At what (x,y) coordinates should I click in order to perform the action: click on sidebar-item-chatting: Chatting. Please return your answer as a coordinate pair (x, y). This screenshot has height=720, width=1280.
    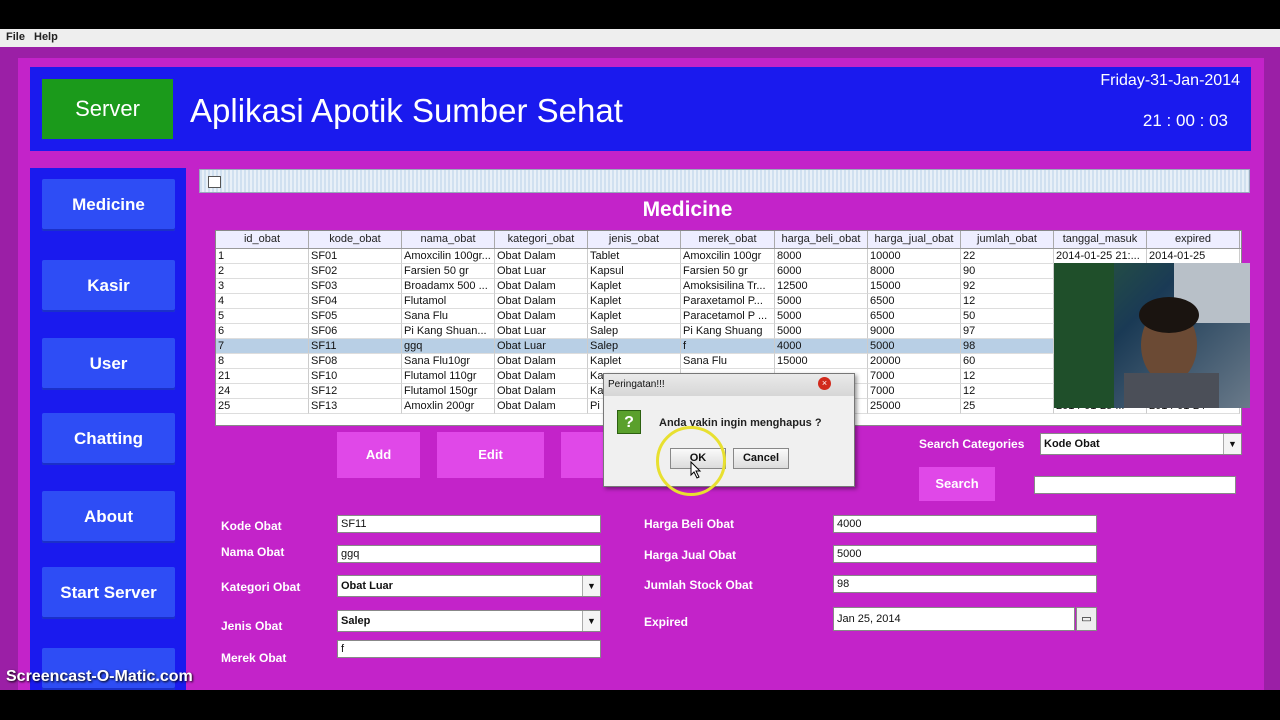
    Looking at the image, I should click on (108, 439).